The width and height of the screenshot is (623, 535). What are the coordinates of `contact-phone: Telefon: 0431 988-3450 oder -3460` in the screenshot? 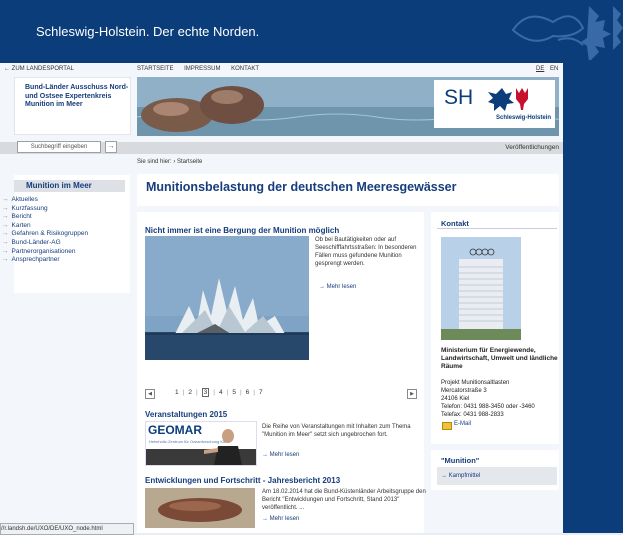 It's located at (488, 407).